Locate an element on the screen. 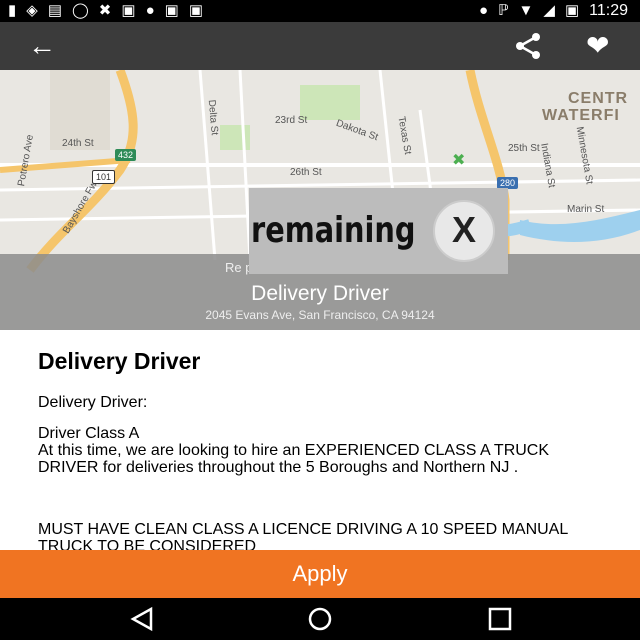  ad-badge-text: remaining is located at coordinates (333, 230).